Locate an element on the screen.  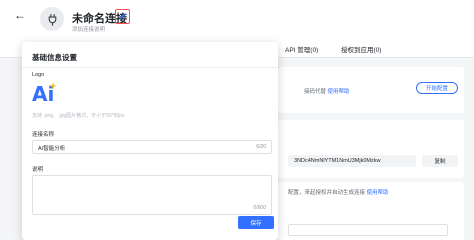
logo-hint: 支持 .png、.jpg图片格式，不小于80*80px is located at coordinates (78, 116).